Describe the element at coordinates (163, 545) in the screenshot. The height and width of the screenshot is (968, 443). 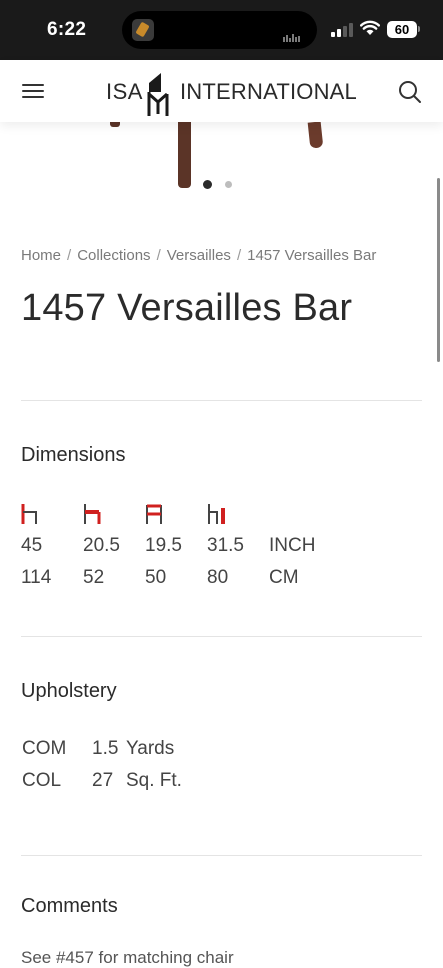
I see `dim-inch-width: 19.5` at that location.